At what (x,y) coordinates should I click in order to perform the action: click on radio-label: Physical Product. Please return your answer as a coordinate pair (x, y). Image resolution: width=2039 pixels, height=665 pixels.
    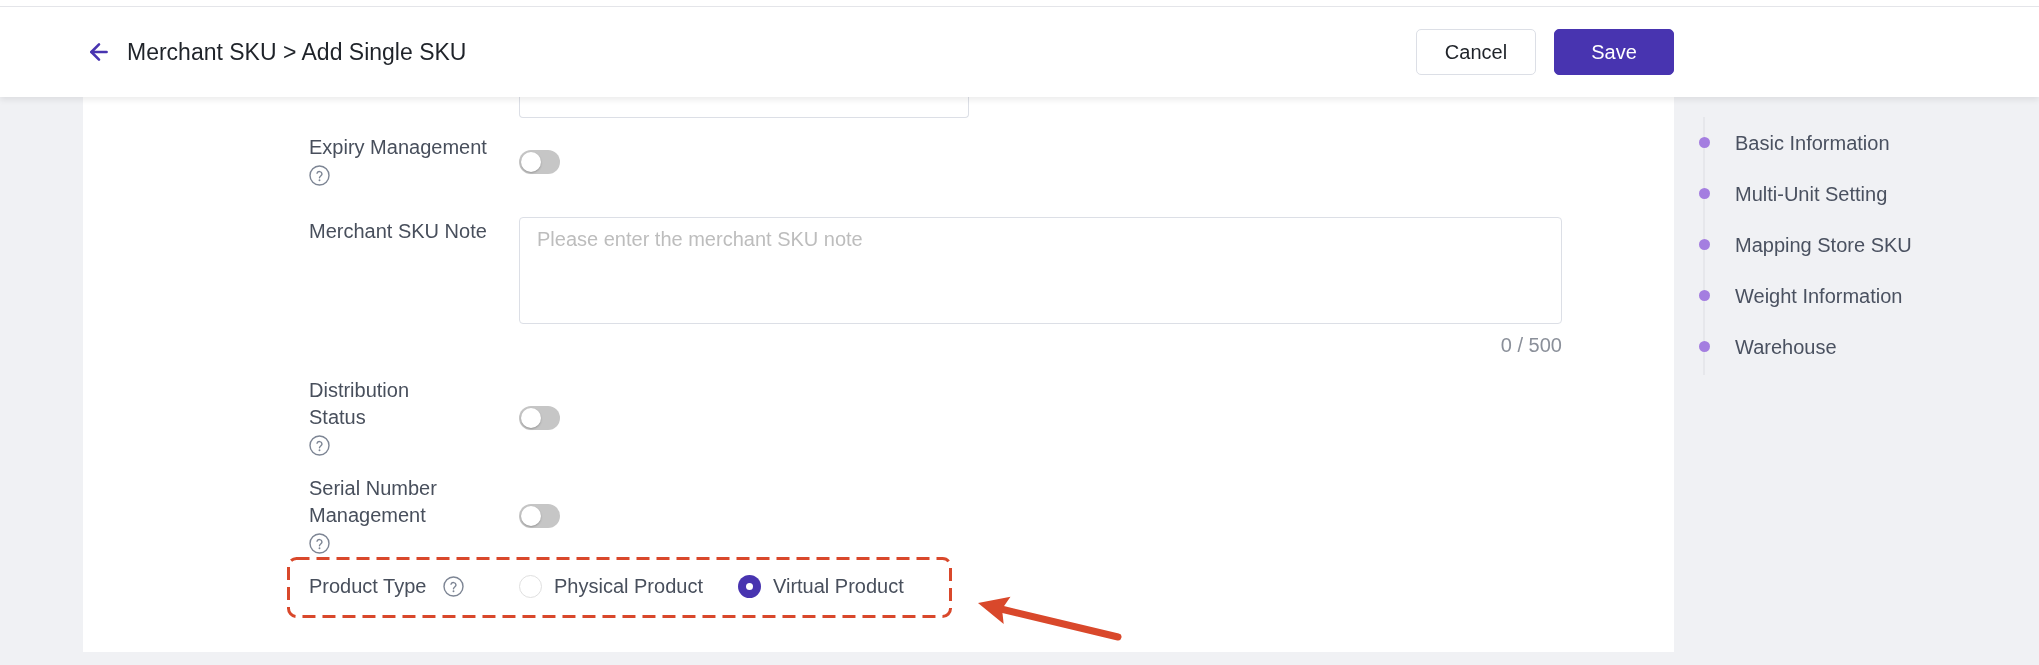
    Looking at the image, I should click on (628, 586).